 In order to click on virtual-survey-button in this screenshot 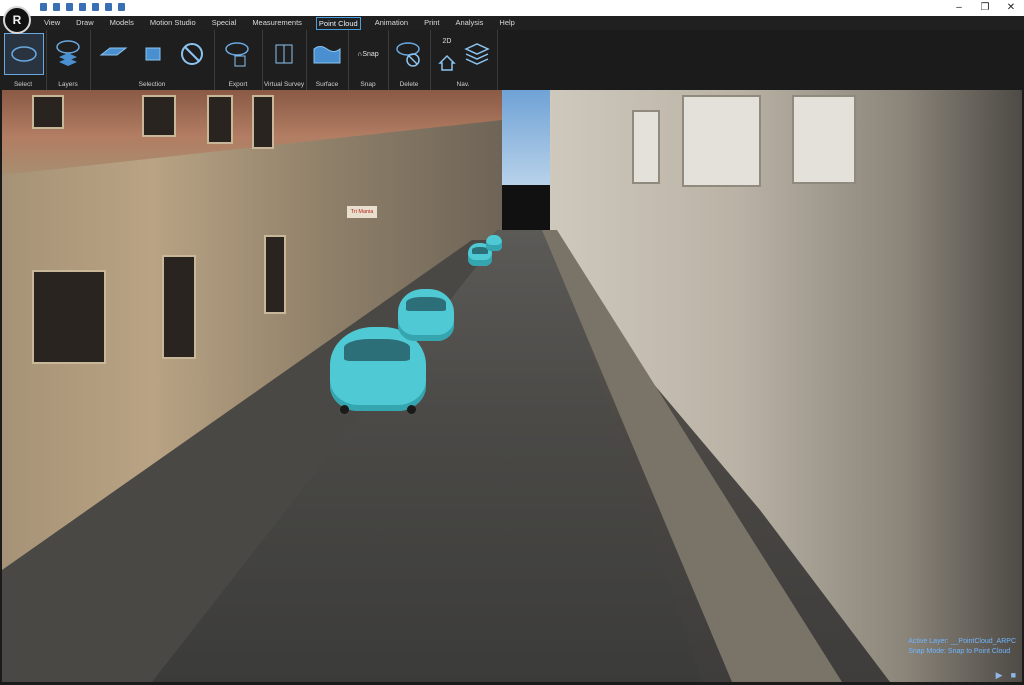, I will do `click(284, 54)`.